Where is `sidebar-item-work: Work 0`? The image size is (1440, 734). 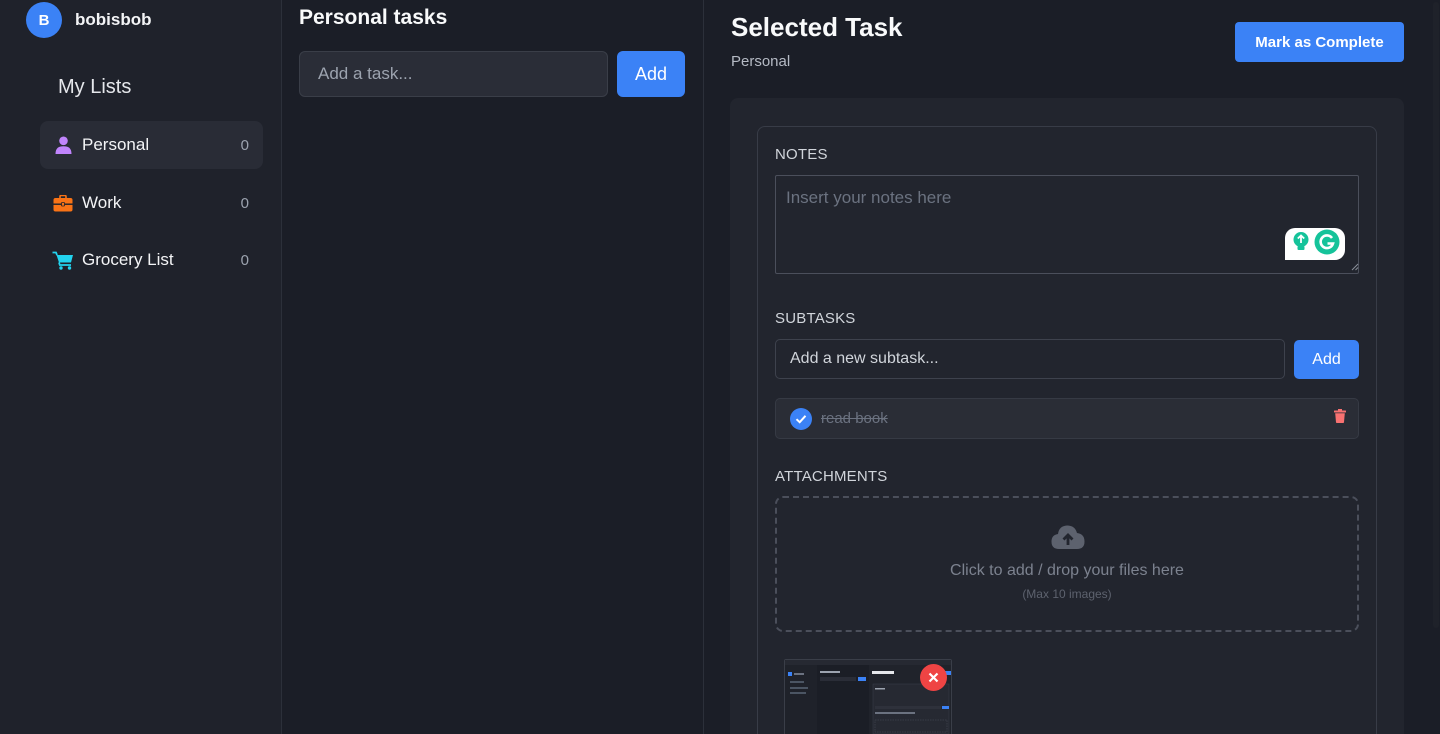 sidebar-item-work: Work 0 is located at coordinates (151, 203).